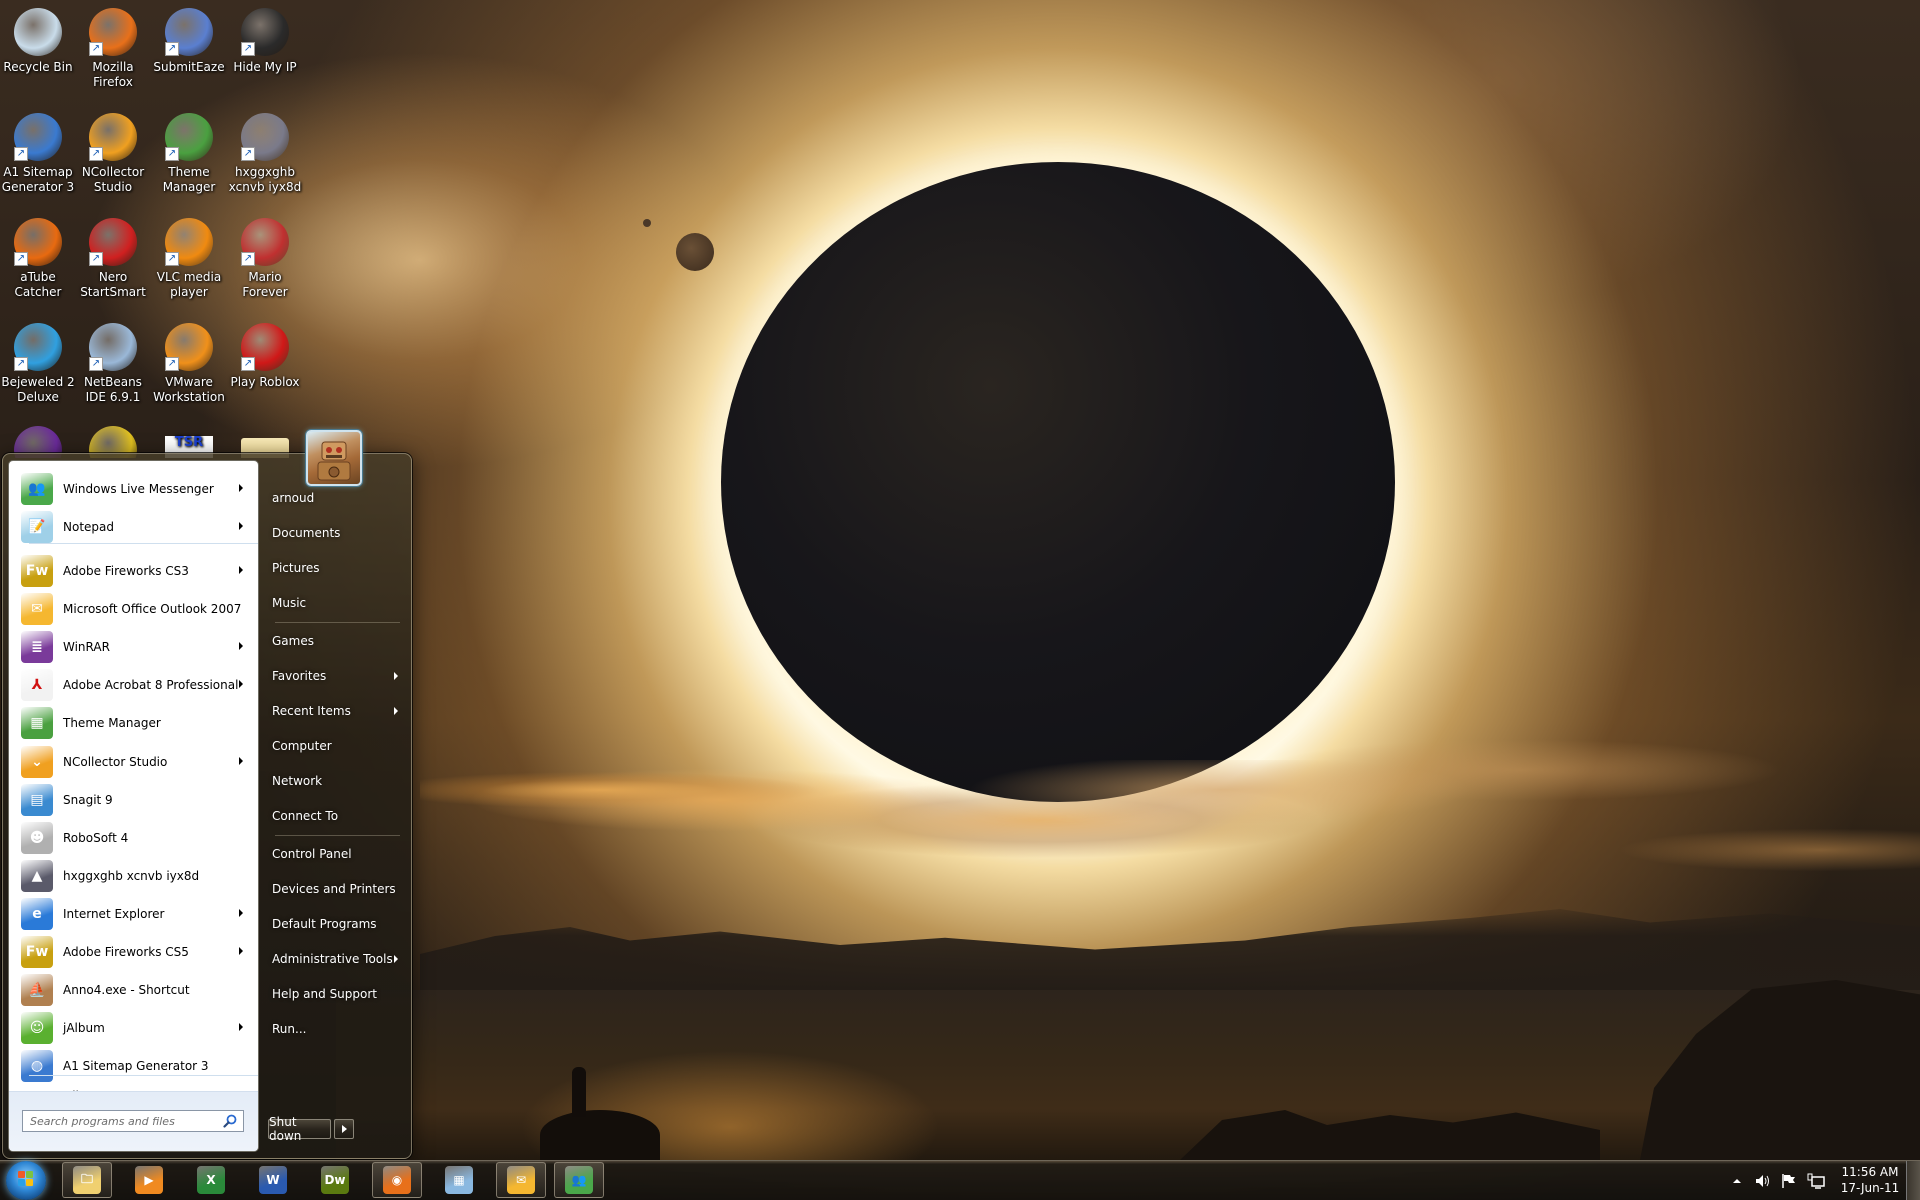 Image resolution: width=1920 pixels, height=1200 pixels. What do you see at coordinates (134, 571) in the screenshot?
I see `program-item: Fw Adobe Fireworks CS3` at bounding box center [134, 571].